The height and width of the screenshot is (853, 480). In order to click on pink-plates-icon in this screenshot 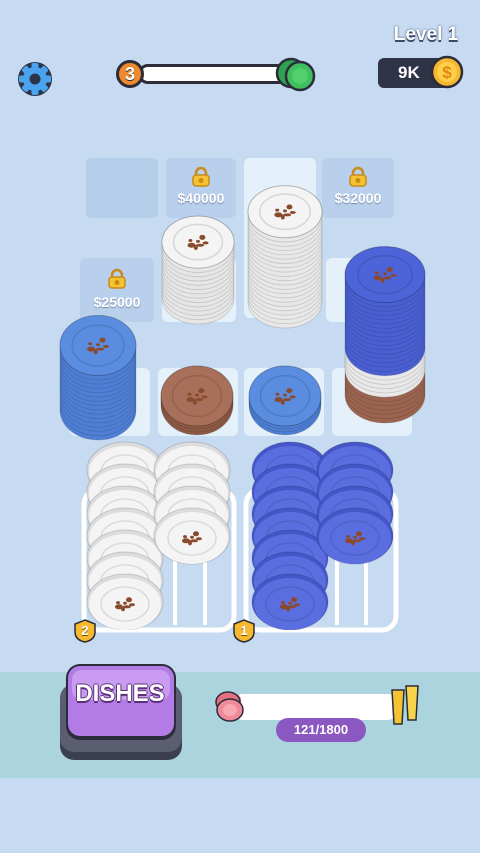, I will do `click(229, 706)`.